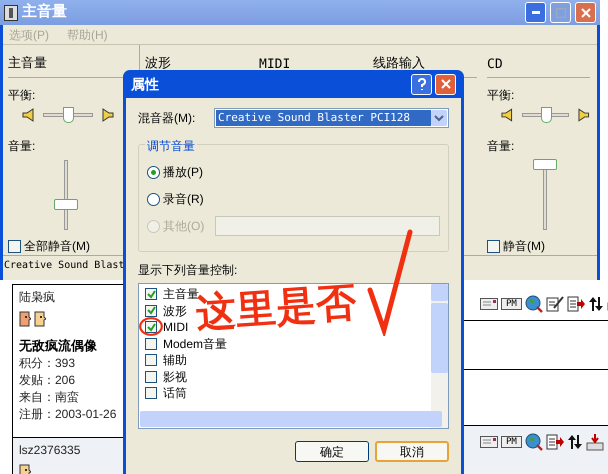 This screenshot has width=608, height=474. Describe the element at coordinates (57, 246) in the screenshot. I see `checkbox-label: 全部静音(M)` at that location.